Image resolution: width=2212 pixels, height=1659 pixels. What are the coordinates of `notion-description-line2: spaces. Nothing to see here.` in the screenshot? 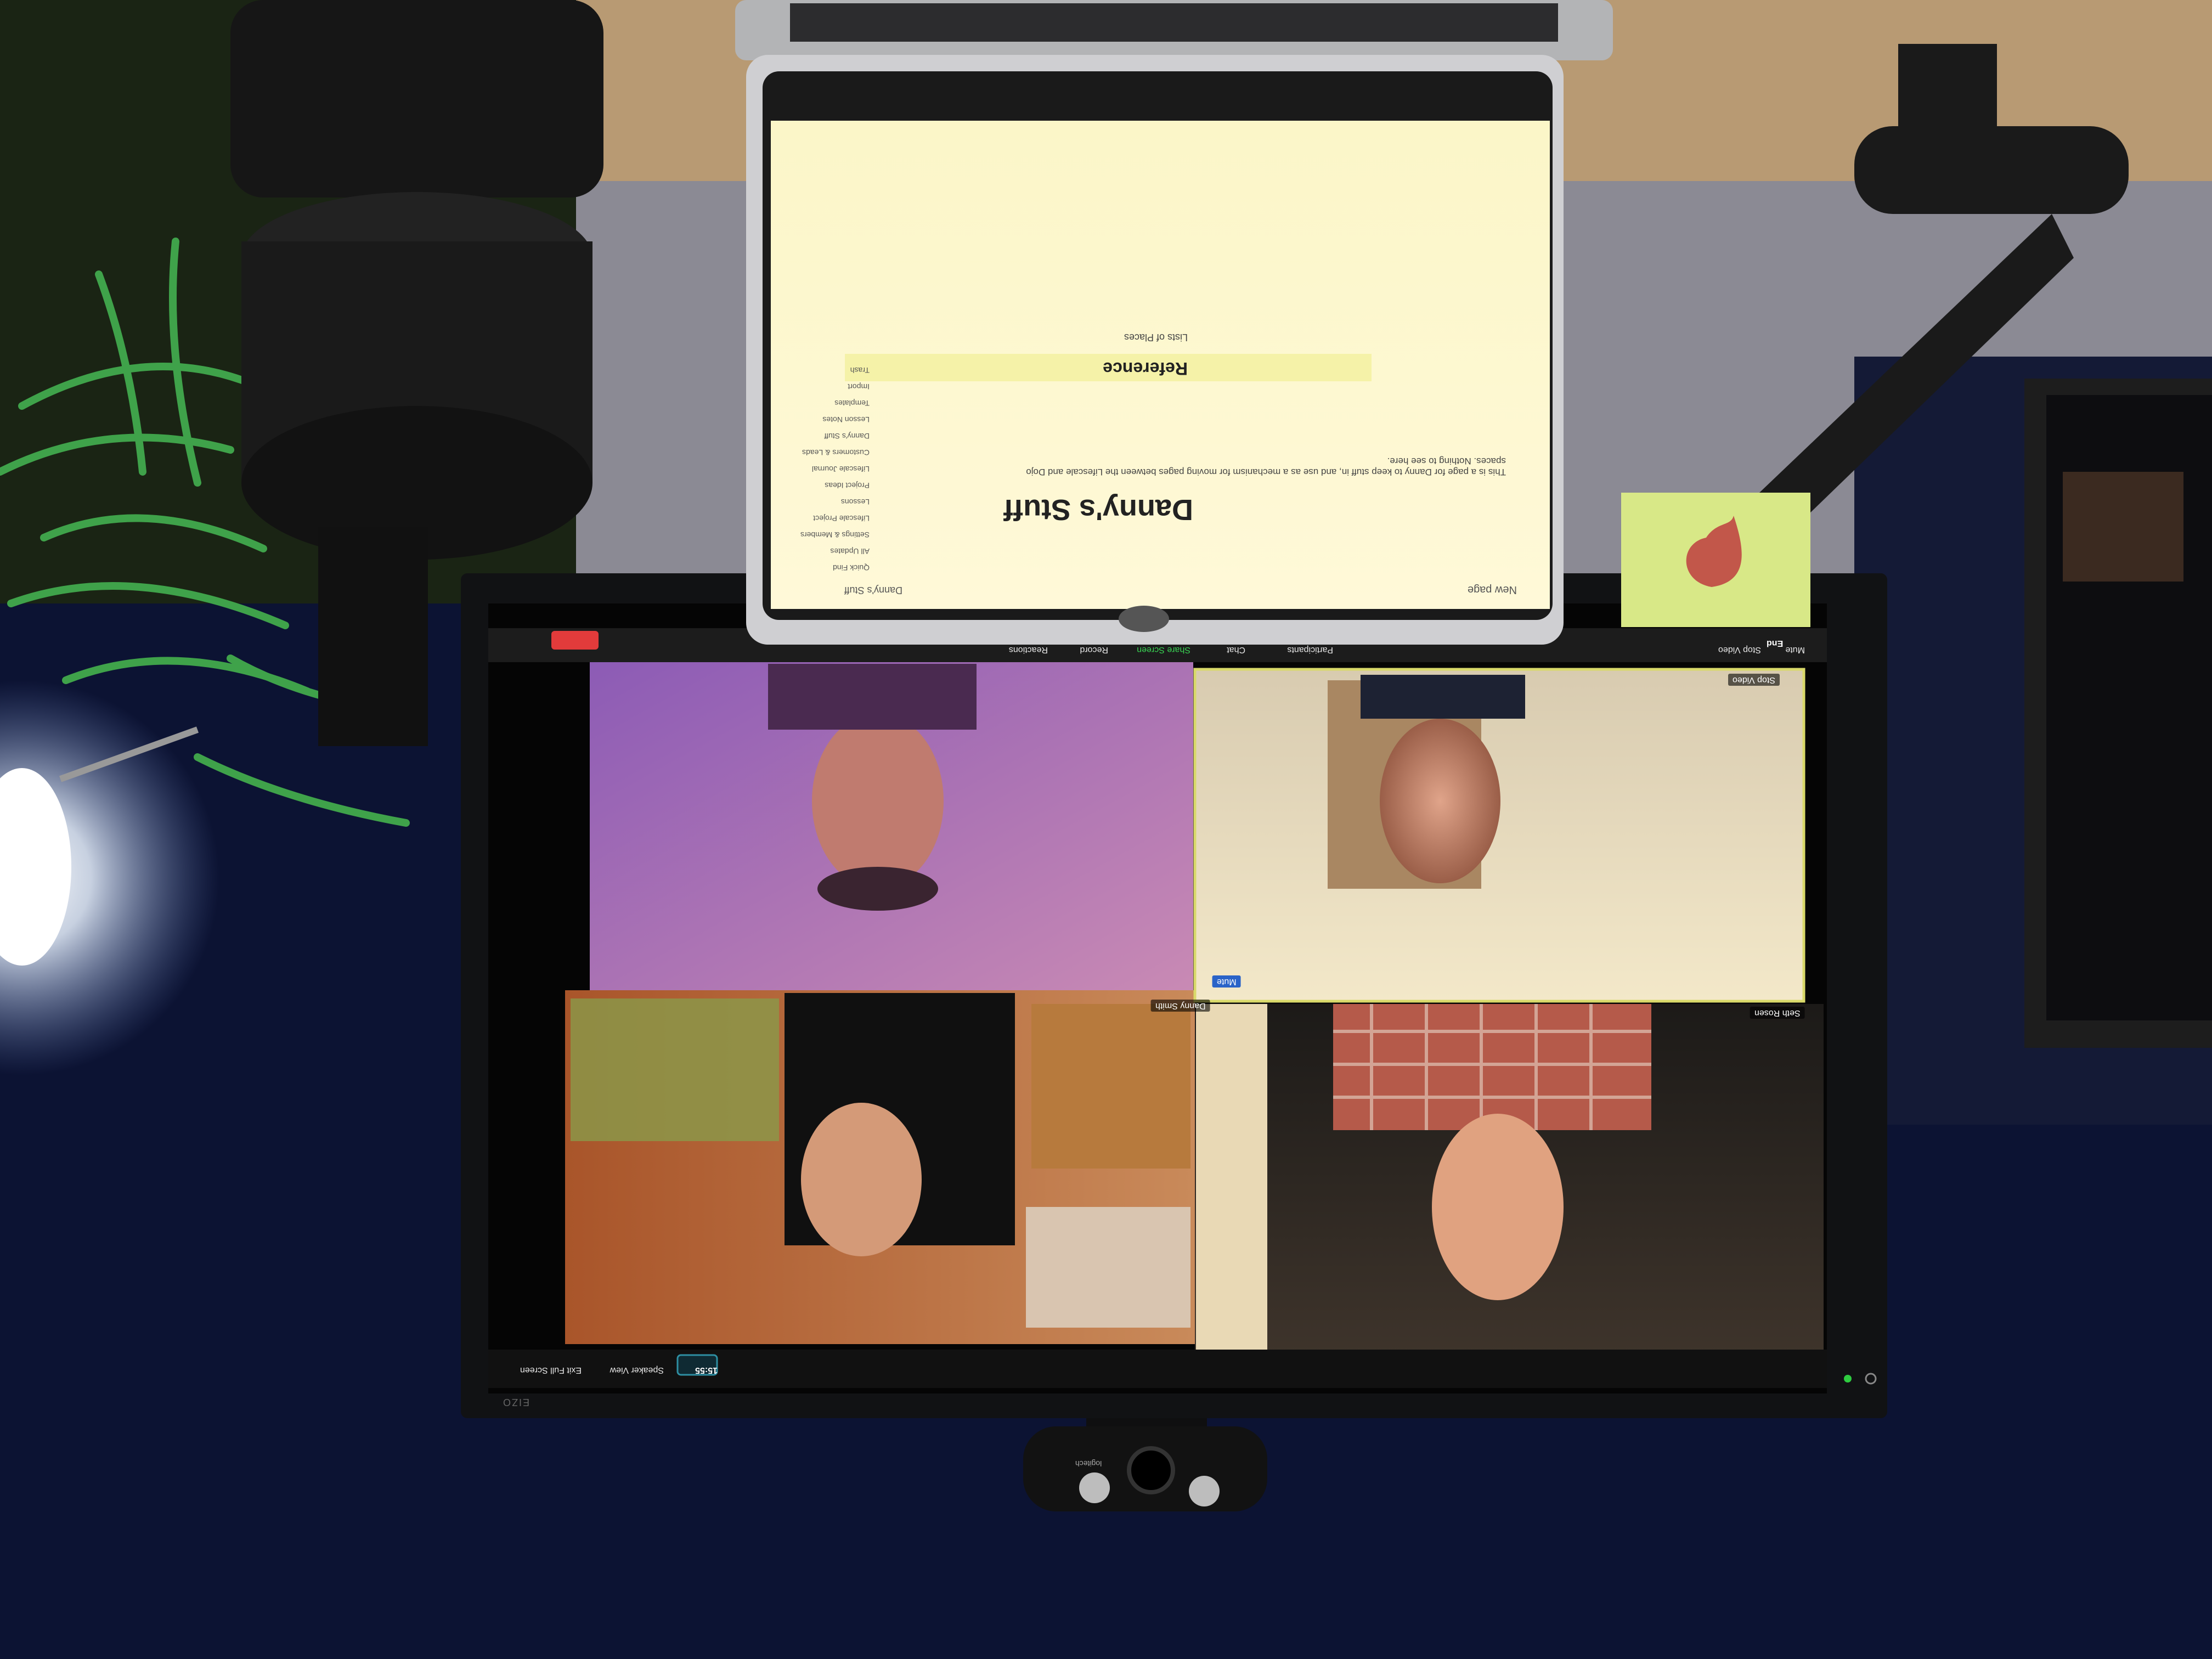 It's located at (1446, 461).